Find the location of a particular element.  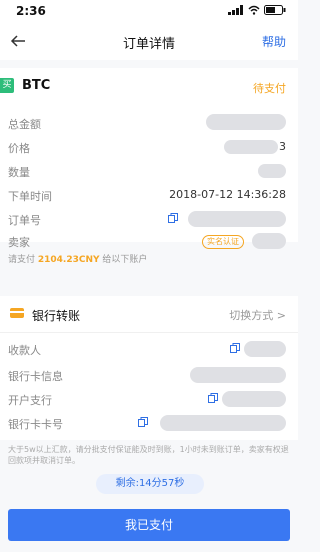

bank-info-row: 银行卡信息 is located at coordinates (147, 376).